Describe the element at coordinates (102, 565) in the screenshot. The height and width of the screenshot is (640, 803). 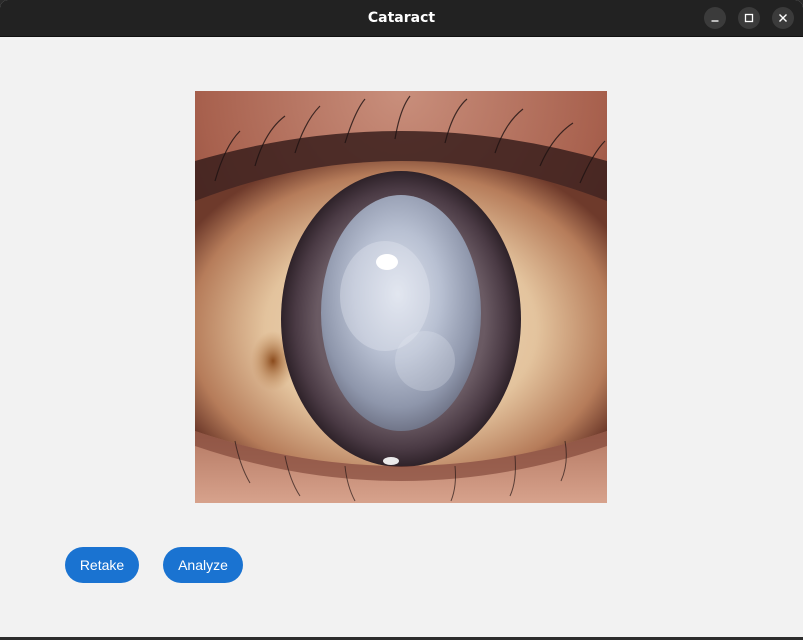
I see `retake-button: Retake` at that location.